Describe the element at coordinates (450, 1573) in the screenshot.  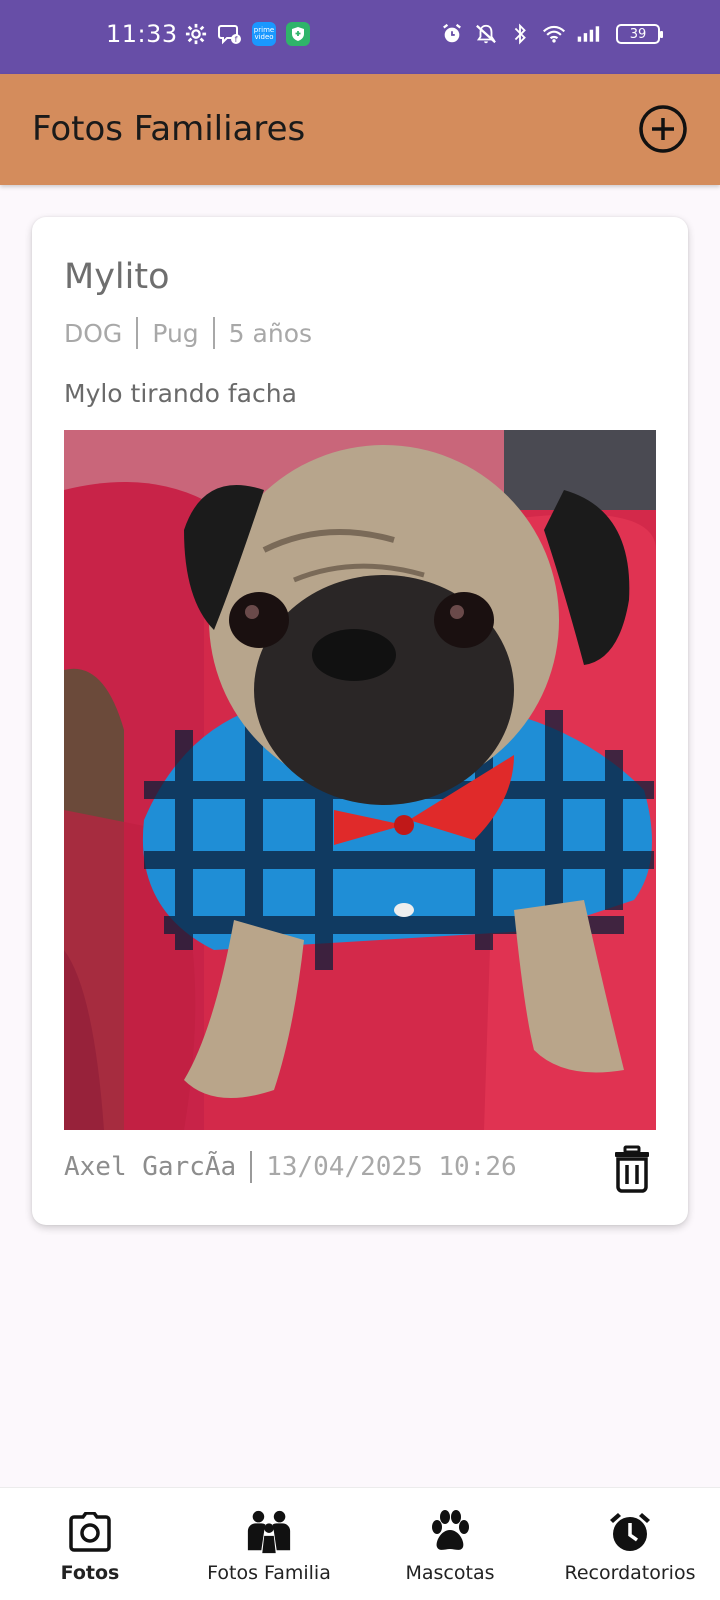
I see `nav-label: Mascotas` at that location.